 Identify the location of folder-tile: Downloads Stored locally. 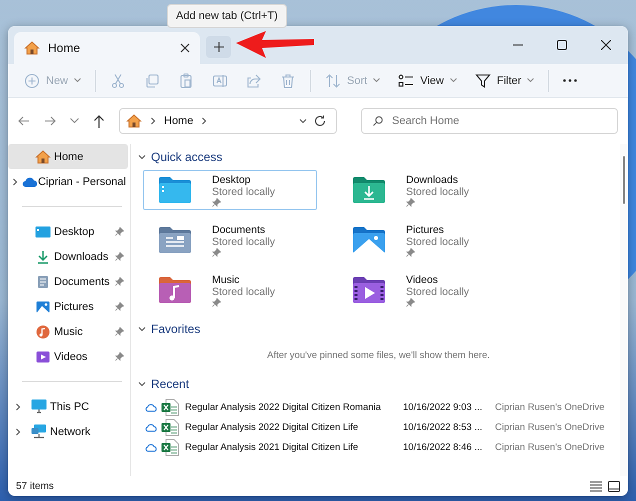
(424, 190).